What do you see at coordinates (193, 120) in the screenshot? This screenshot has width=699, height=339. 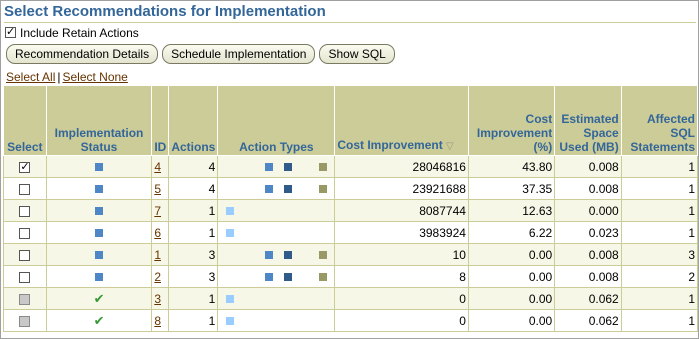 I see `col-header-actions: Actions` at bounding box center [193, 120].